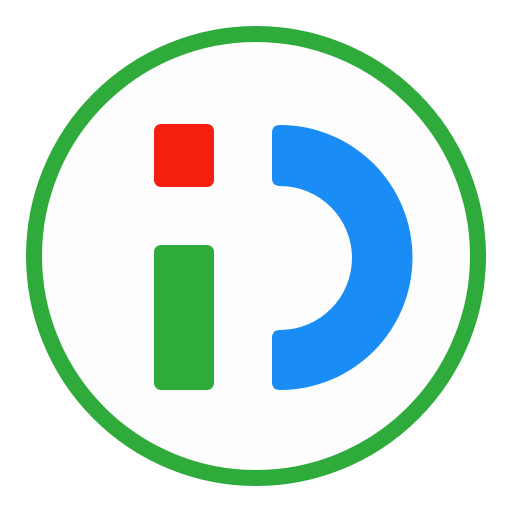 Image resolution: width=512 pixels, height=512 pixels. I want to click on letter-i-dot, so click(184, 155).